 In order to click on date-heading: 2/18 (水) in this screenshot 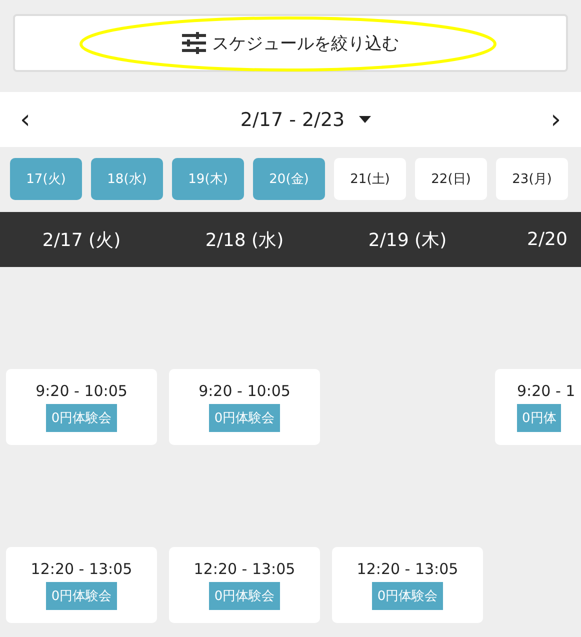, I will do `click(244, 240)`.